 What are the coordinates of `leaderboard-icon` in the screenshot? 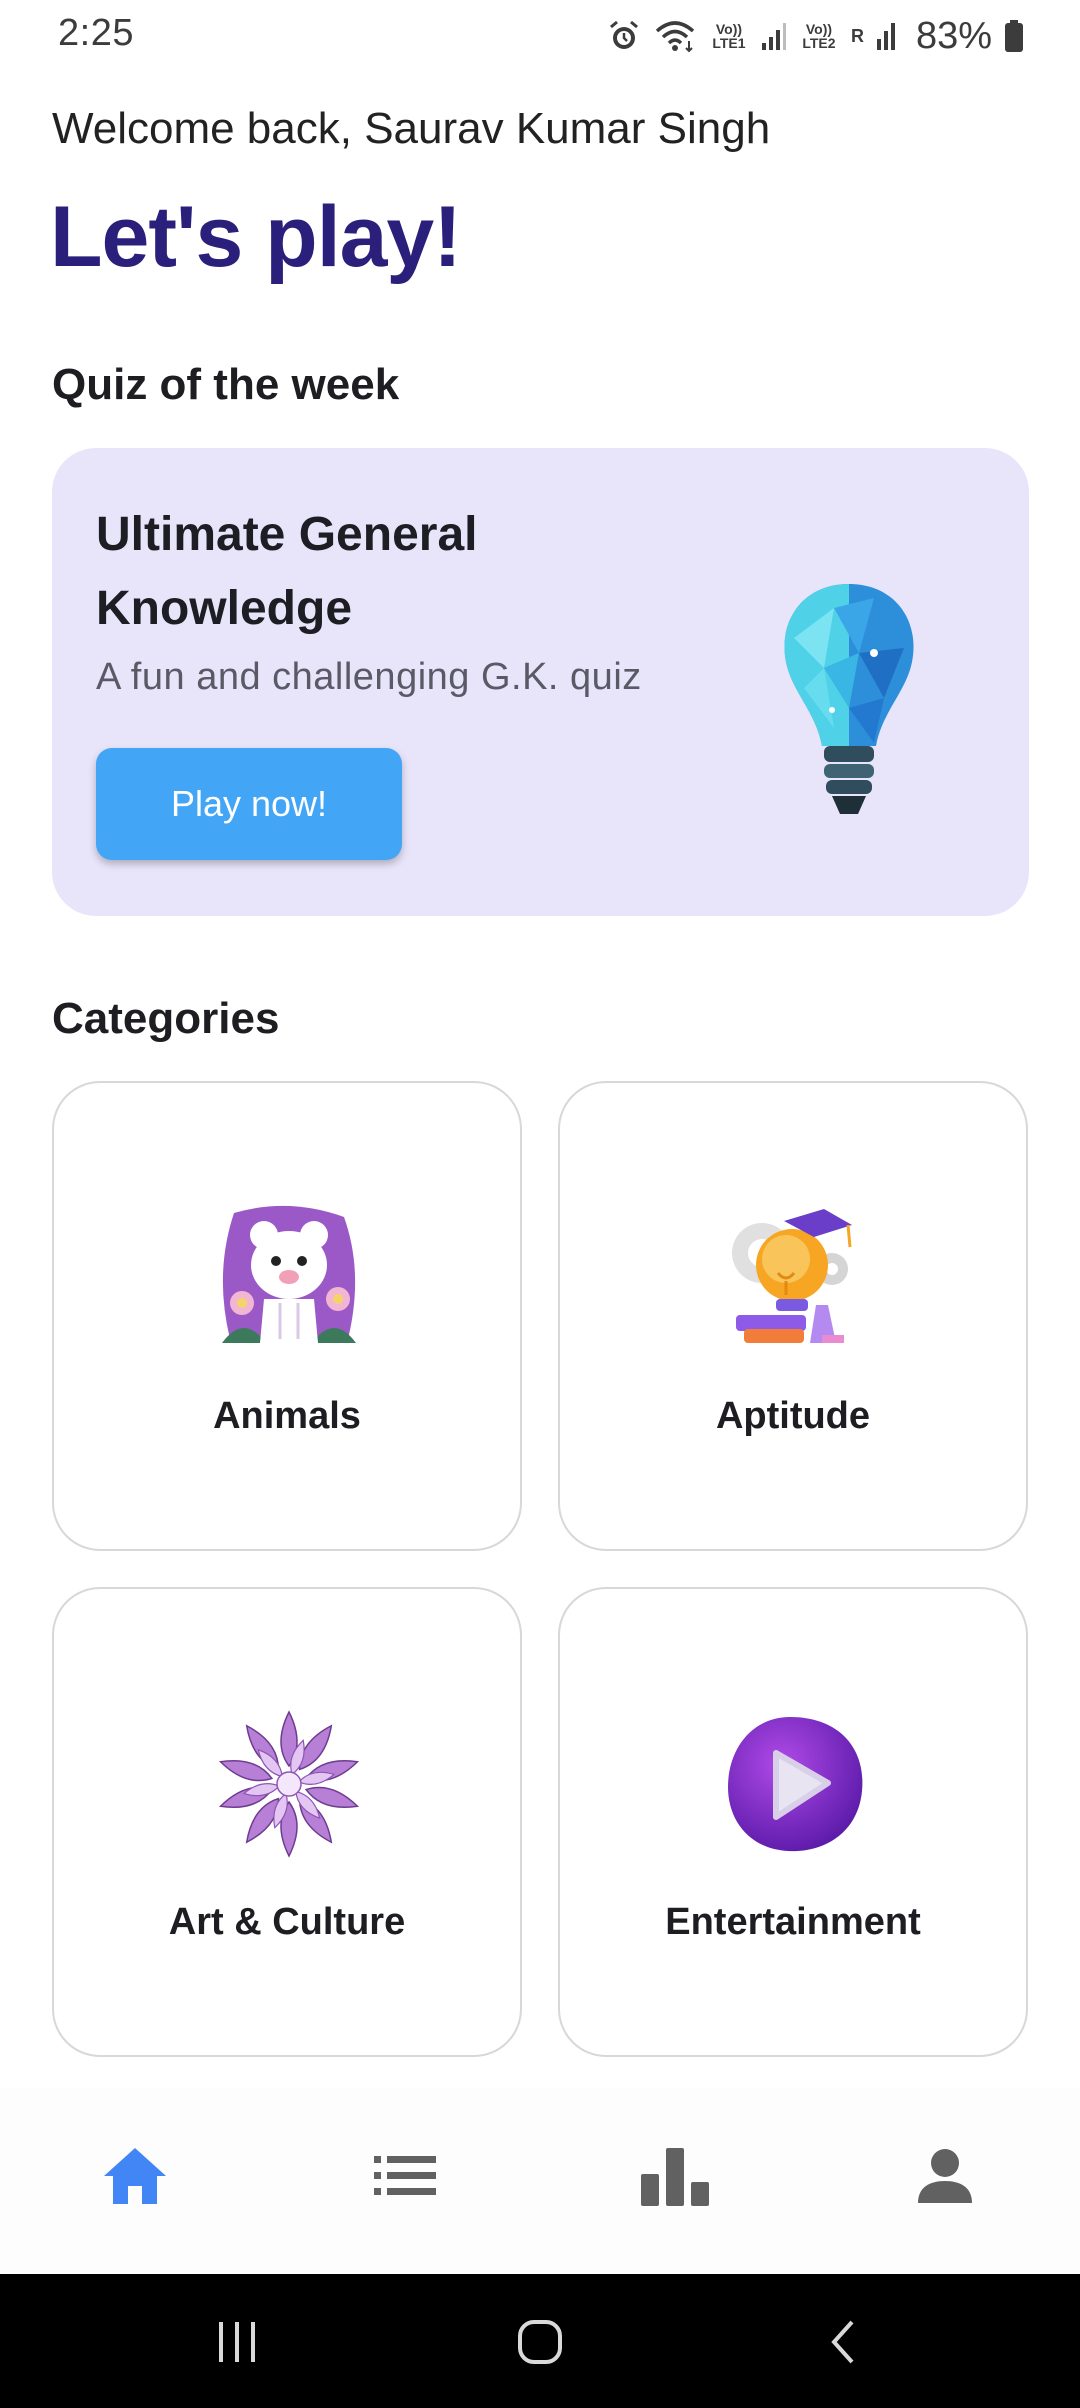 It's located at (675, 2178).